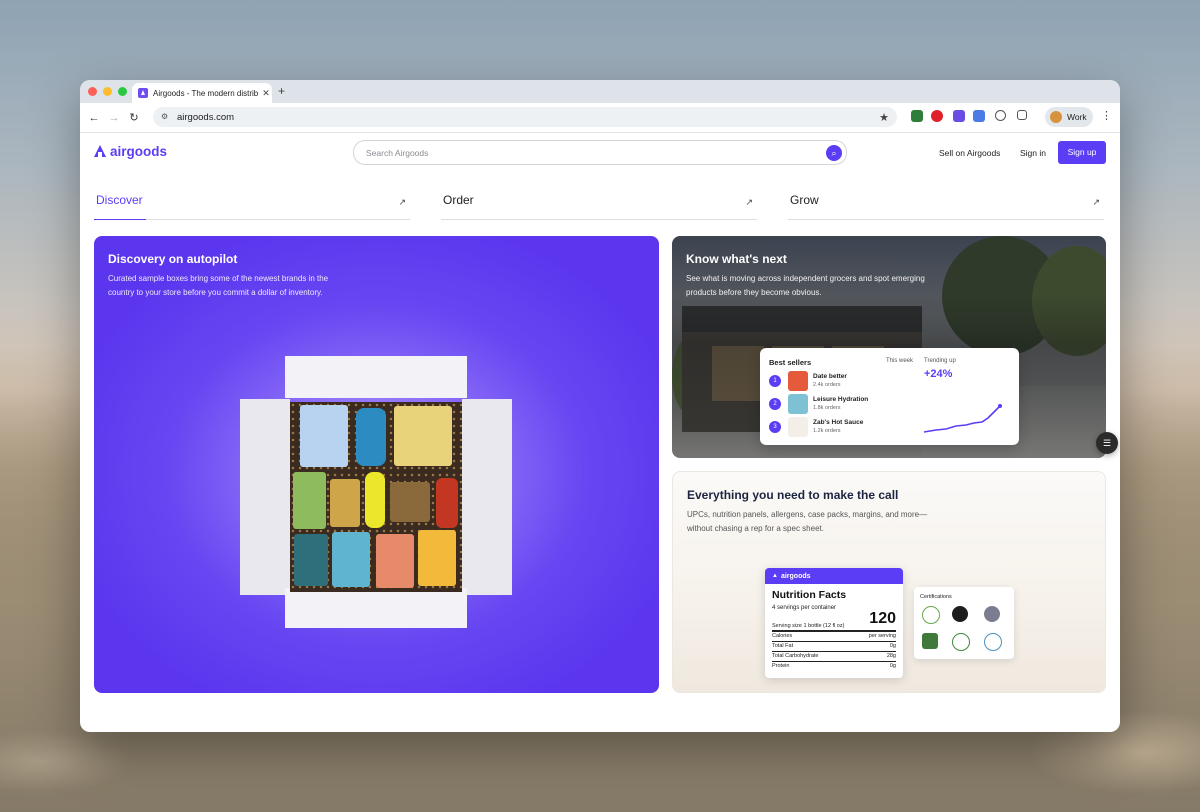  What do you see at coordinates (114, 118) in the screenshot?
I see `forward-icon: →` at bounding box center [114, 118].